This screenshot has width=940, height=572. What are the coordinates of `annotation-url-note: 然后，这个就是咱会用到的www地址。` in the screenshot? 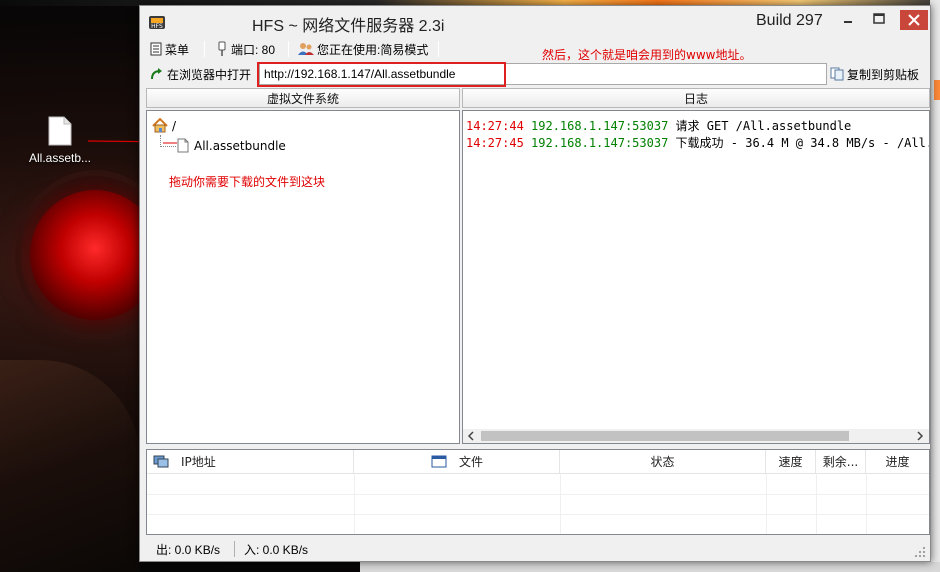 It's located at (647, 55).